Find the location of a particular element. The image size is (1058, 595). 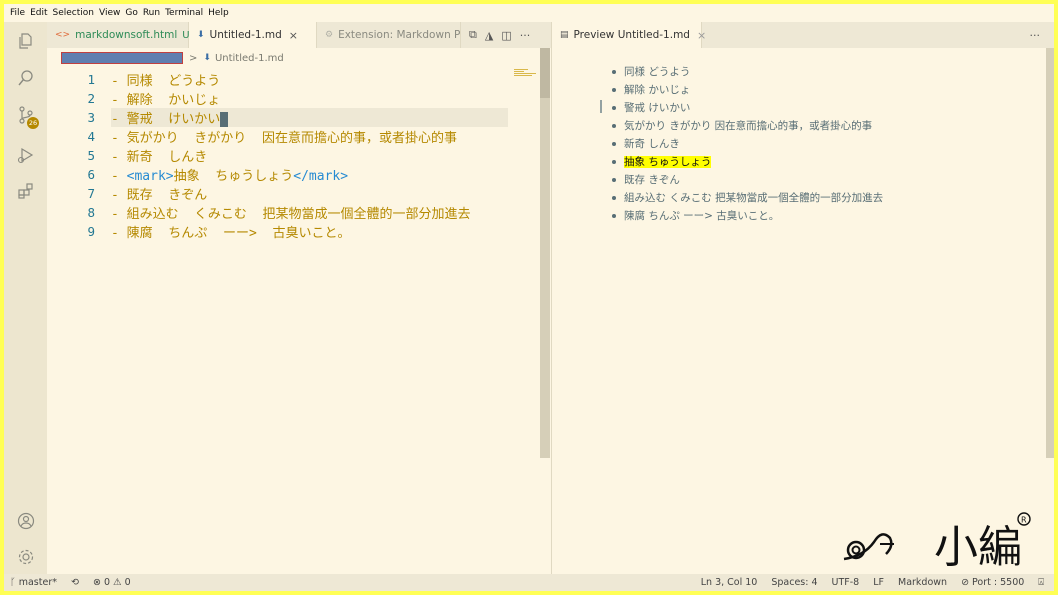

mark-close-tag: </mark> is located at coordinates (321, 176).